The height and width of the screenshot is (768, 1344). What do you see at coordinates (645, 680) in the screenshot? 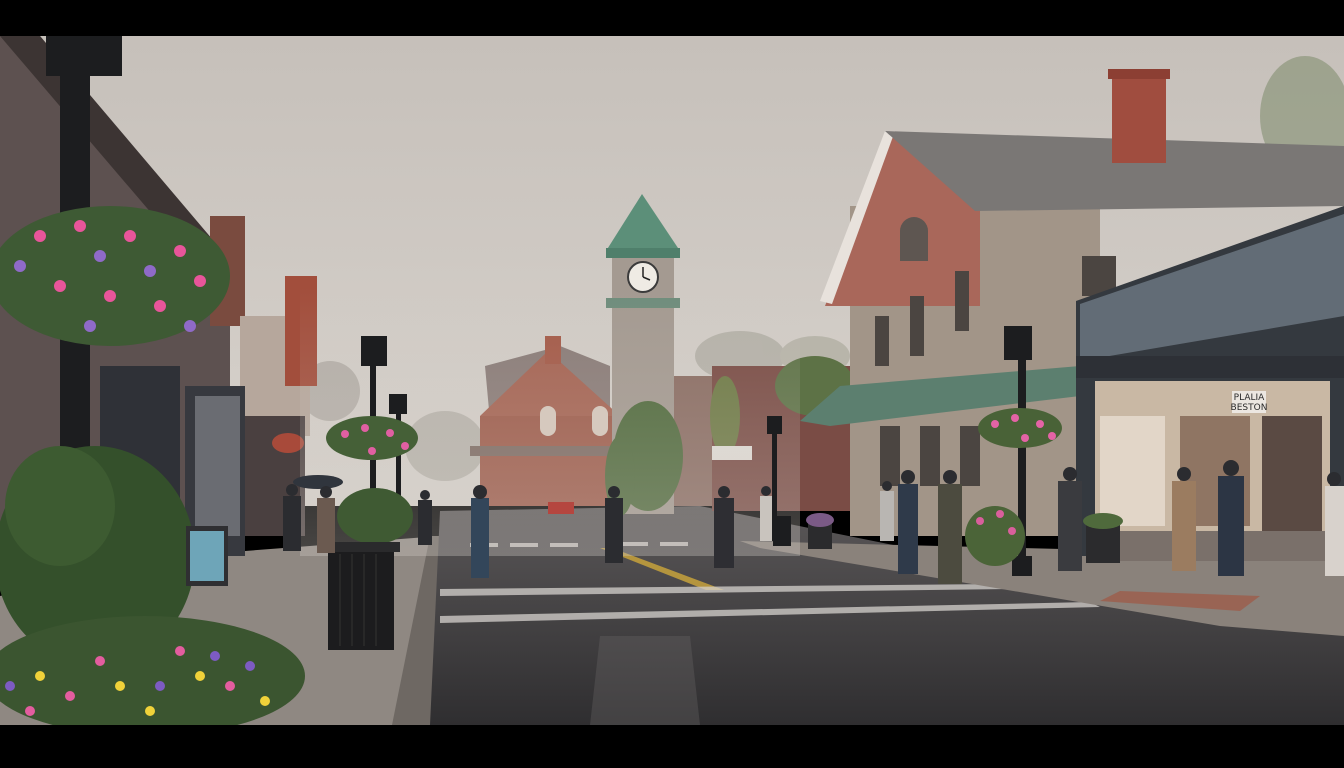
I see `road-reflection` at bounding box center [645, 680].